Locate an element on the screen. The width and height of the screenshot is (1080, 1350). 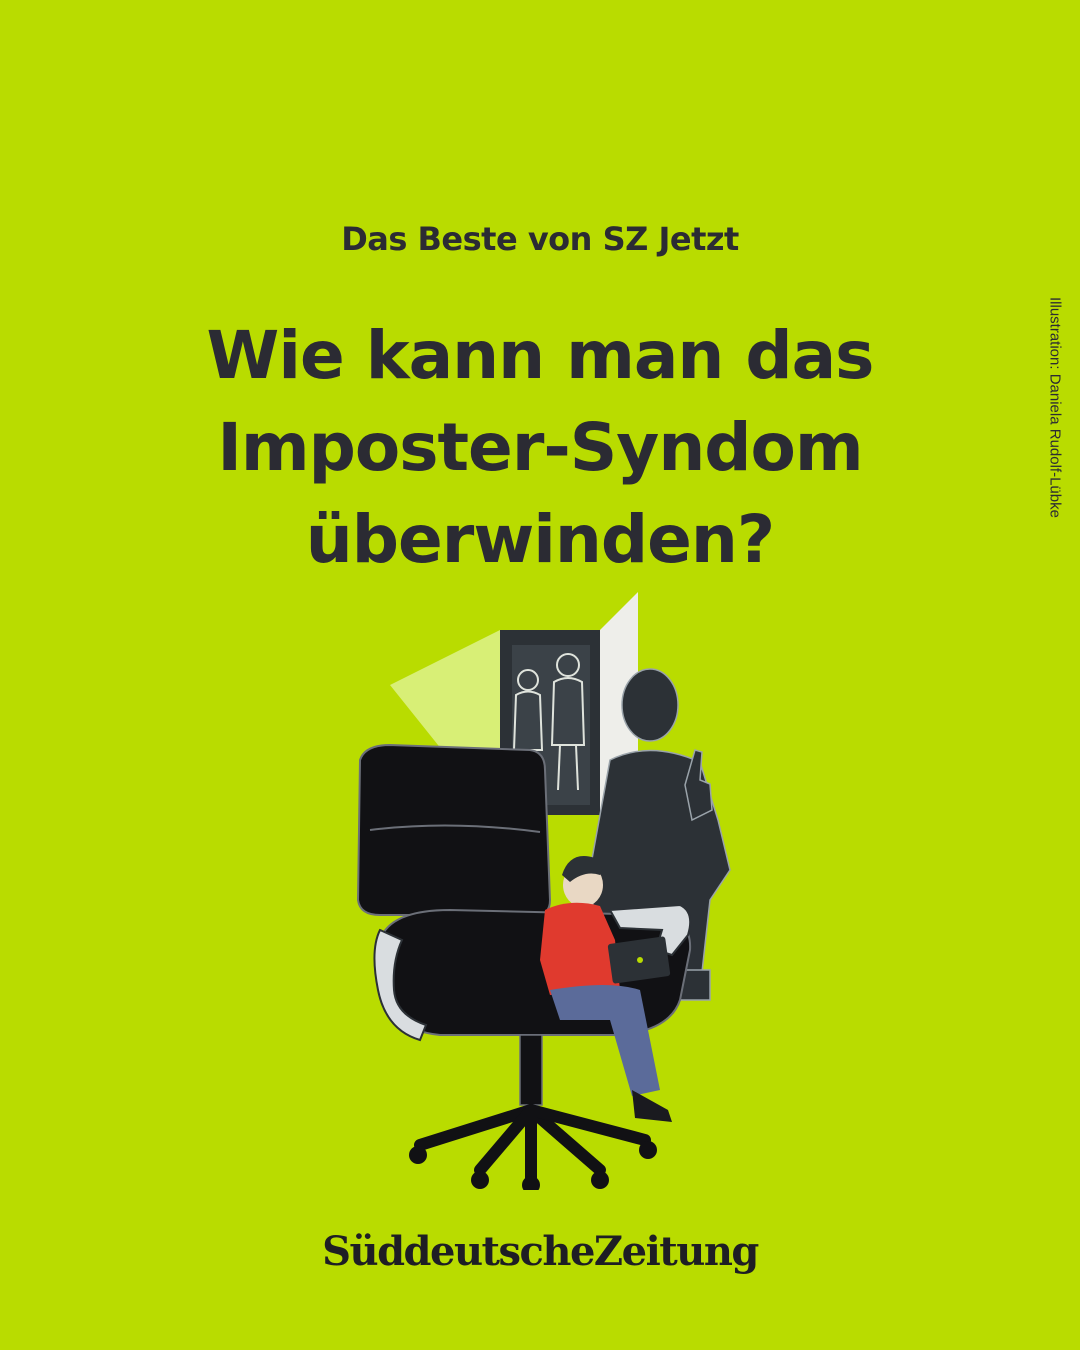
headline-line-2: Imposter-Syndom is located at coordinates (540, 447).